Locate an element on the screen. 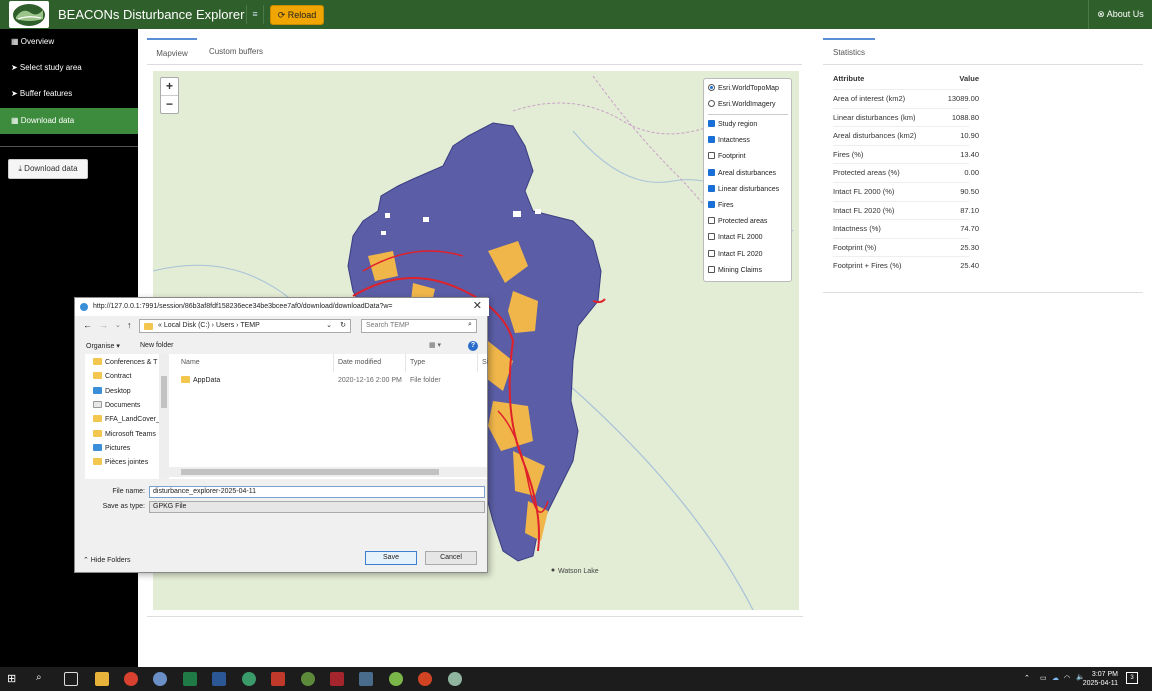 Image resolution: width=1152 pixels, height=691 pixels. onedrive-icon: ☁ is located at coordinates (1055, 678).